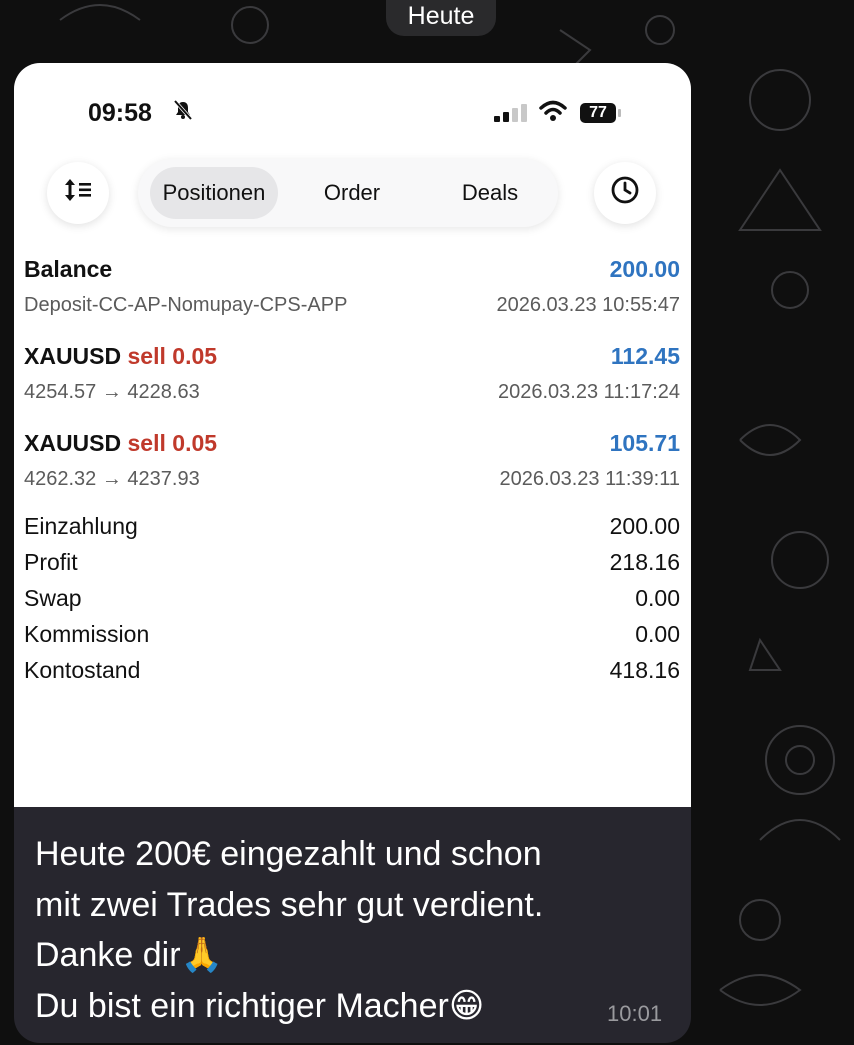  I want to click on status-time: 09:58, so click(120, 113).